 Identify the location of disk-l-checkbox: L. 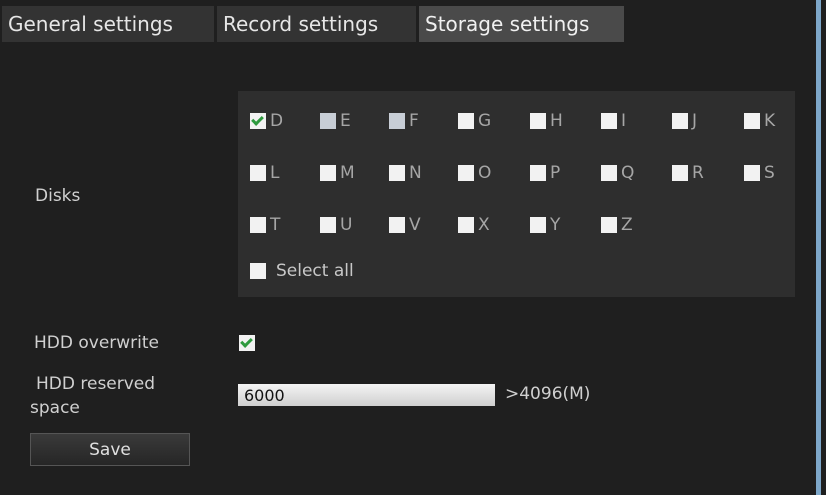
(264, 173).